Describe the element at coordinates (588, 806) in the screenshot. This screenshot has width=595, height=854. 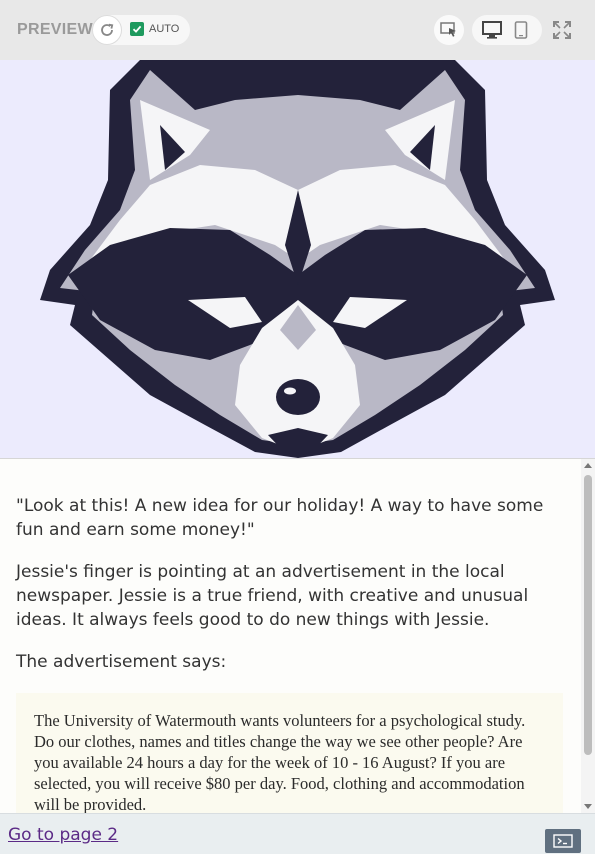
I see `scroll-down-arrow-icon` at that location.